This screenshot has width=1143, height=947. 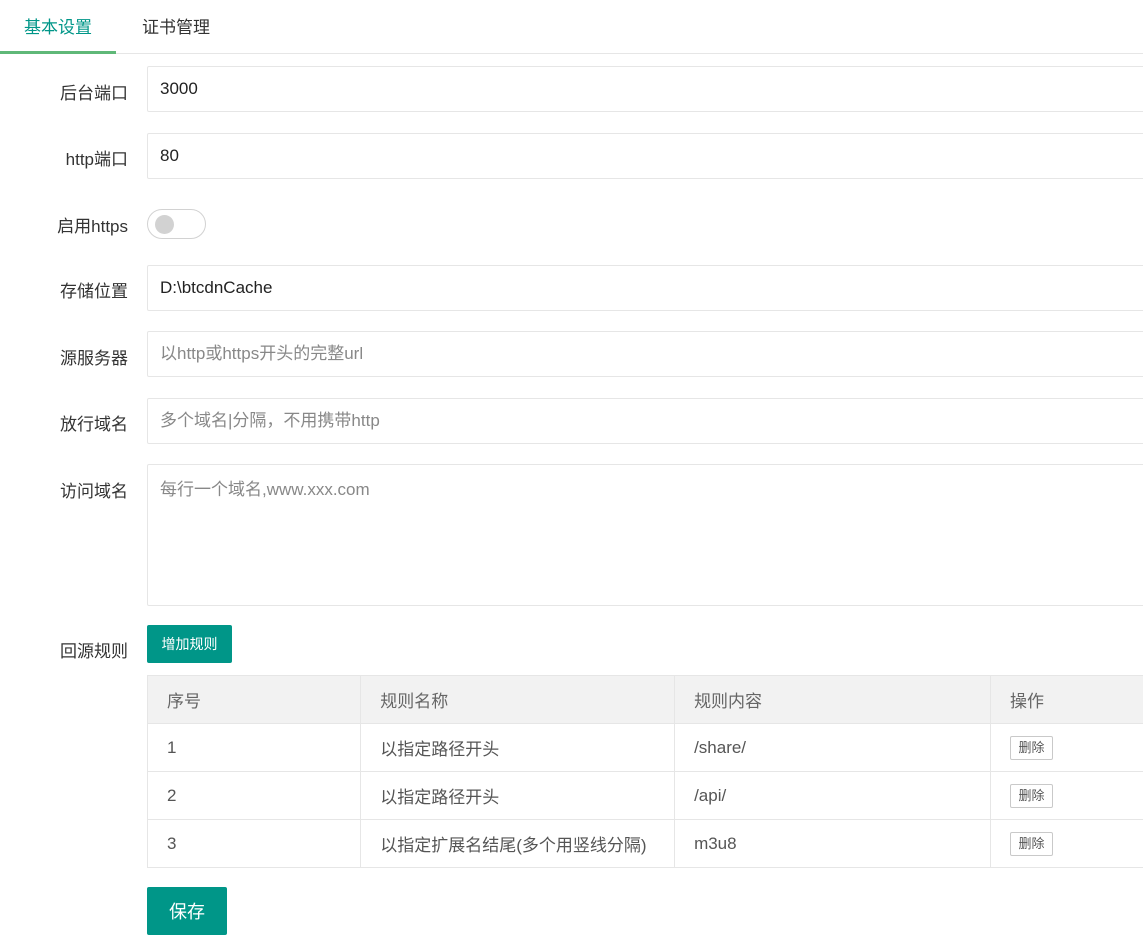 What do you see at coordinates (58, 27) in the screenshot?
I see `tab-basic-settings: 基本设置` at bounding box center [58, 27].